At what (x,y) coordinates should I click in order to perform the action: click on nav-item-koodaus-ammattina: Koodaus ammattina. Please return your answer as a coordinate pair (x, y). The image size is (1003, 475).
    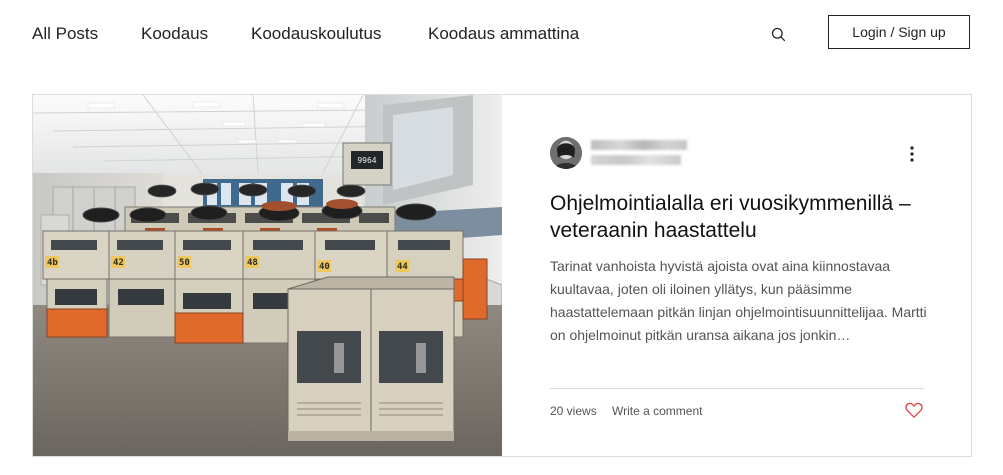
    Looking at the image, I should click on (503, 34).